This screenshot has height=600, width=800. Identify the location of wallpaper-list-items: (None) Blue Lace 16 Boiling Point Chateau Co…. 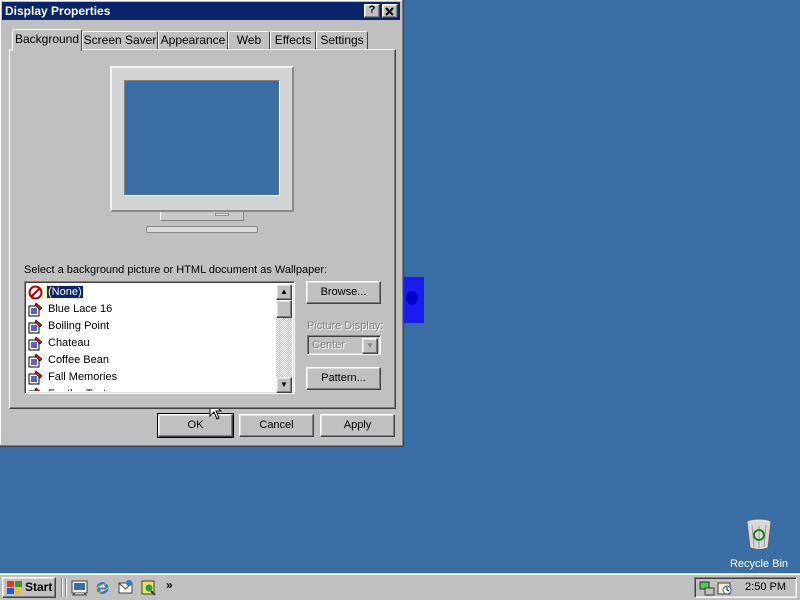
(152, 337).